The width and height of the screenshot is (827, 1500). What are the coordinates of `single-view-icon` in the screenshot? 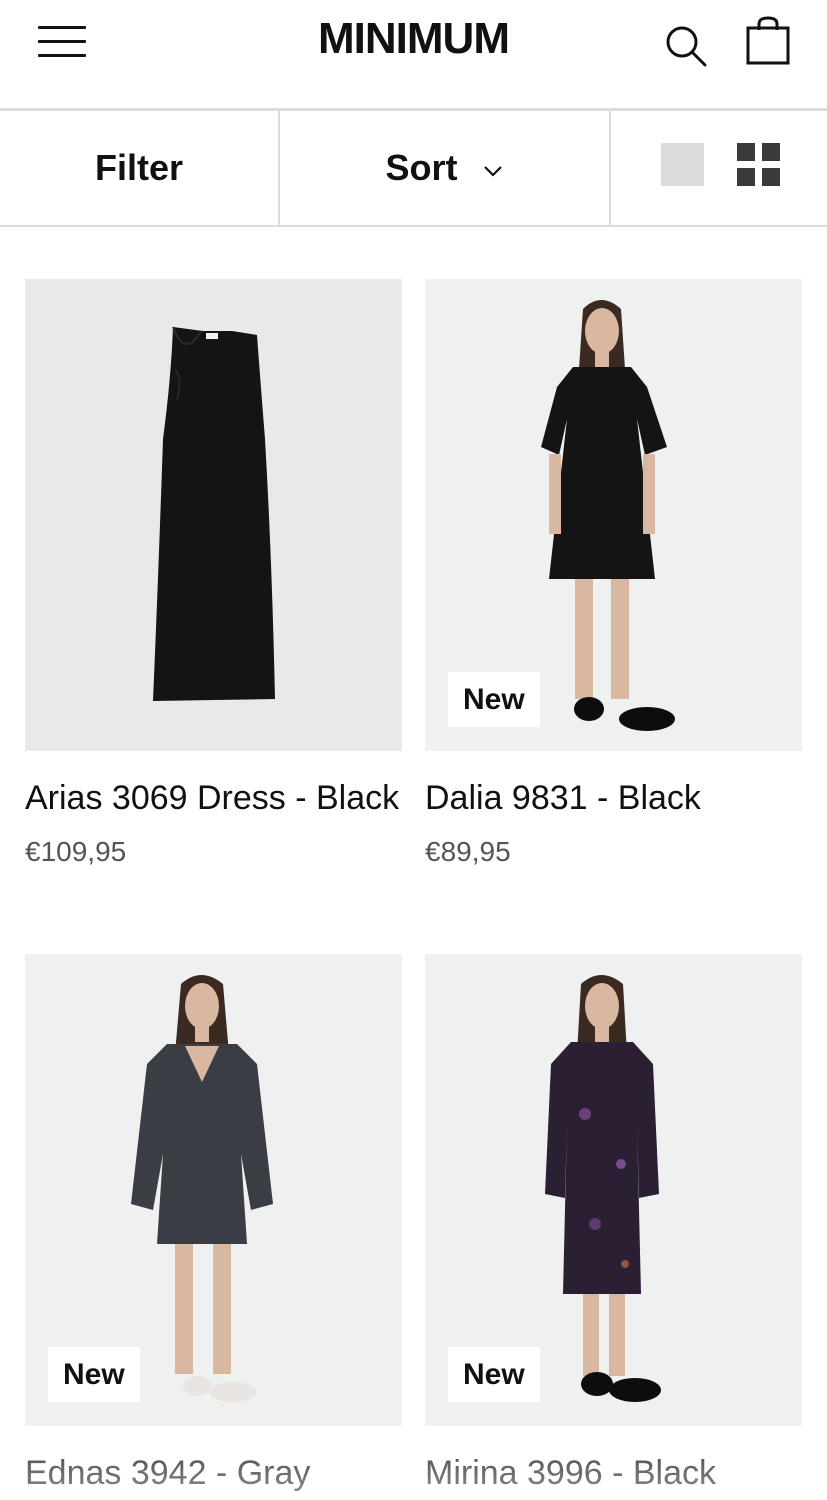 It's located at (682, 164).